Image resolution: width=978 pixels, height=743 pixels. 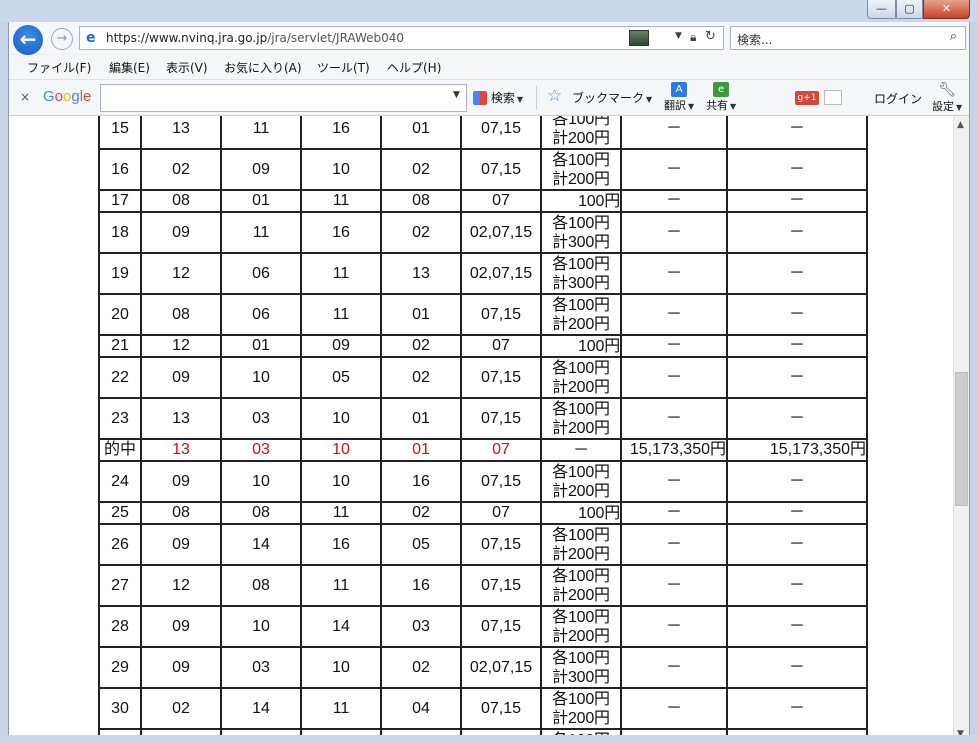 What do you see at coordinates (181, 585) in the screenshot?
I see `cell-col1: 12` at bounding box center [181, 585].